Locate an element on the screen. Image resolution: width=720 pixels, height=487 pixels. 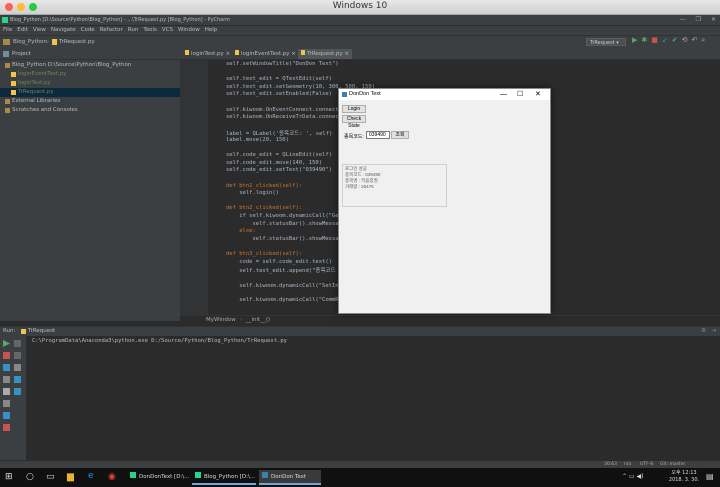
mac-title-bar: Windows 10 is located at coordinates (360, 7).